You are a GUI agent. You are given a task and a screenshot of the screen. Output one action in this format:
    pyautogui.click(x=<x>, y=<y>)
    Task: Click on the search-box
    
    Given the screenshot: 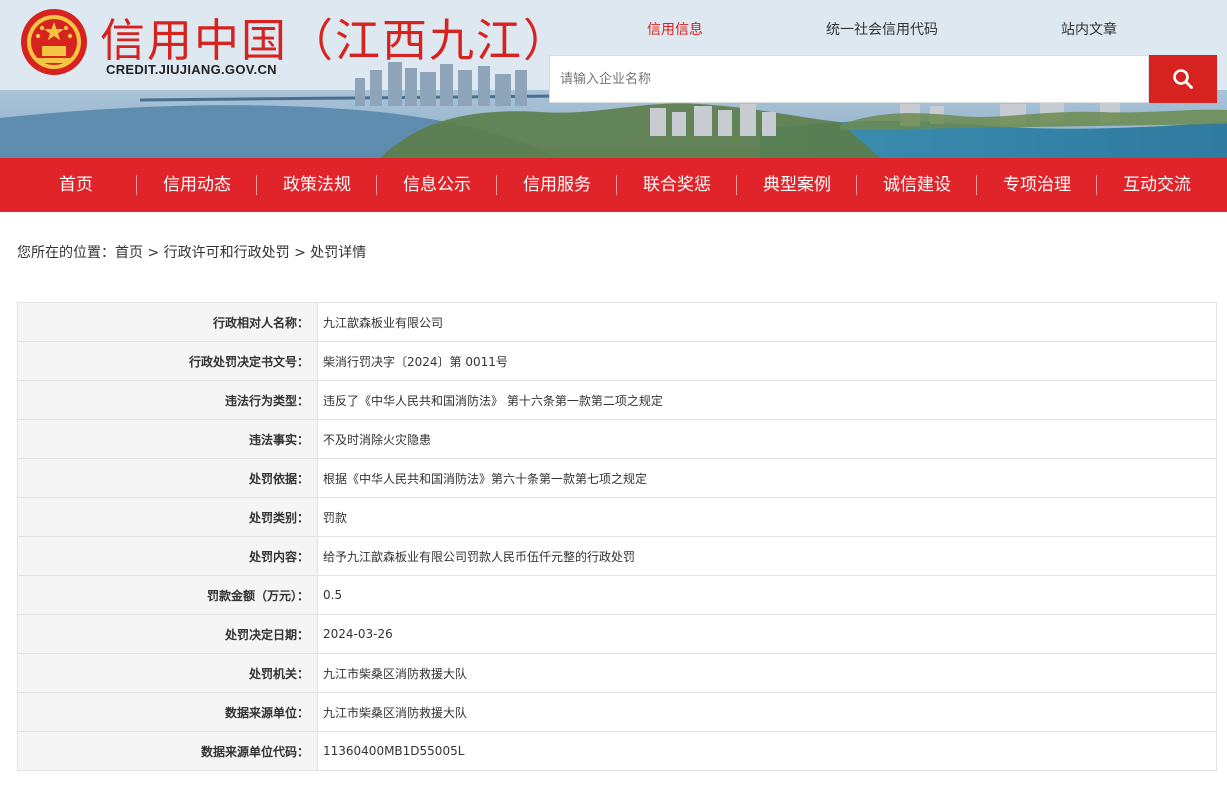 What is the action you would take?
    pyautogui.click(x=849, y=79)
    